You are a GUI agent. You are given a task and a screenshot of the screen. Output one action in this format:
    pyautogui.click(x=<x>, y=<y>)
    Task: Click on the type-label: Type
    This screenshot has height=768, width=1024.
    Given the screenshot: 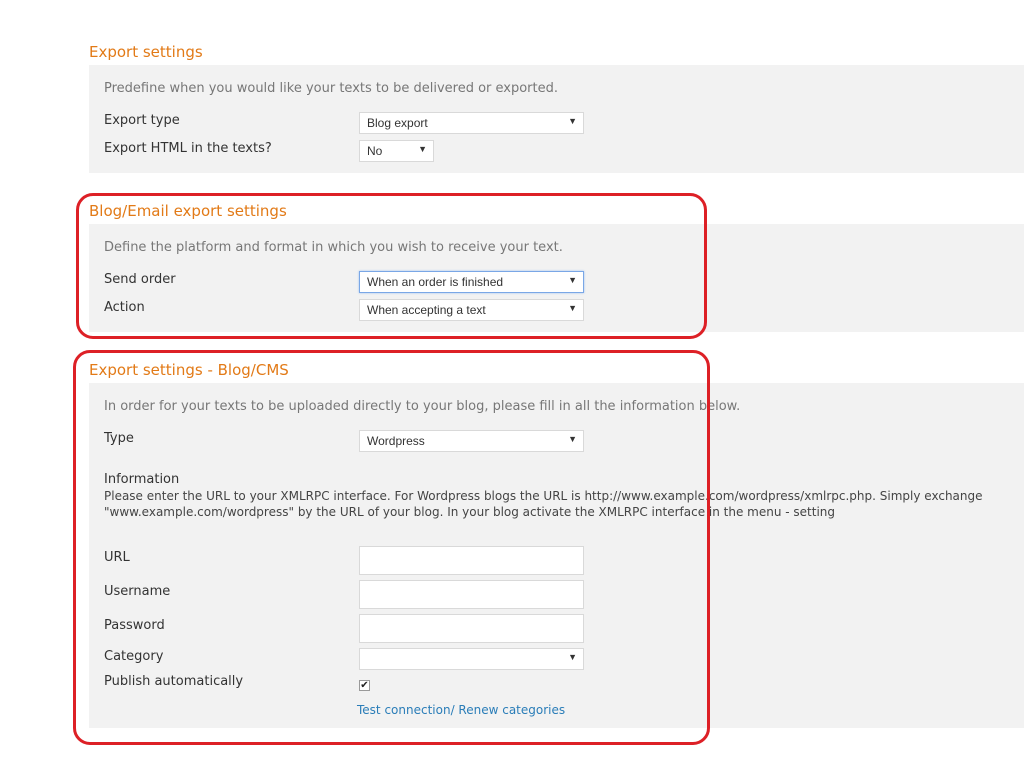 What is the action you would take?
    pyautogui.click(x=119, y=438)
    